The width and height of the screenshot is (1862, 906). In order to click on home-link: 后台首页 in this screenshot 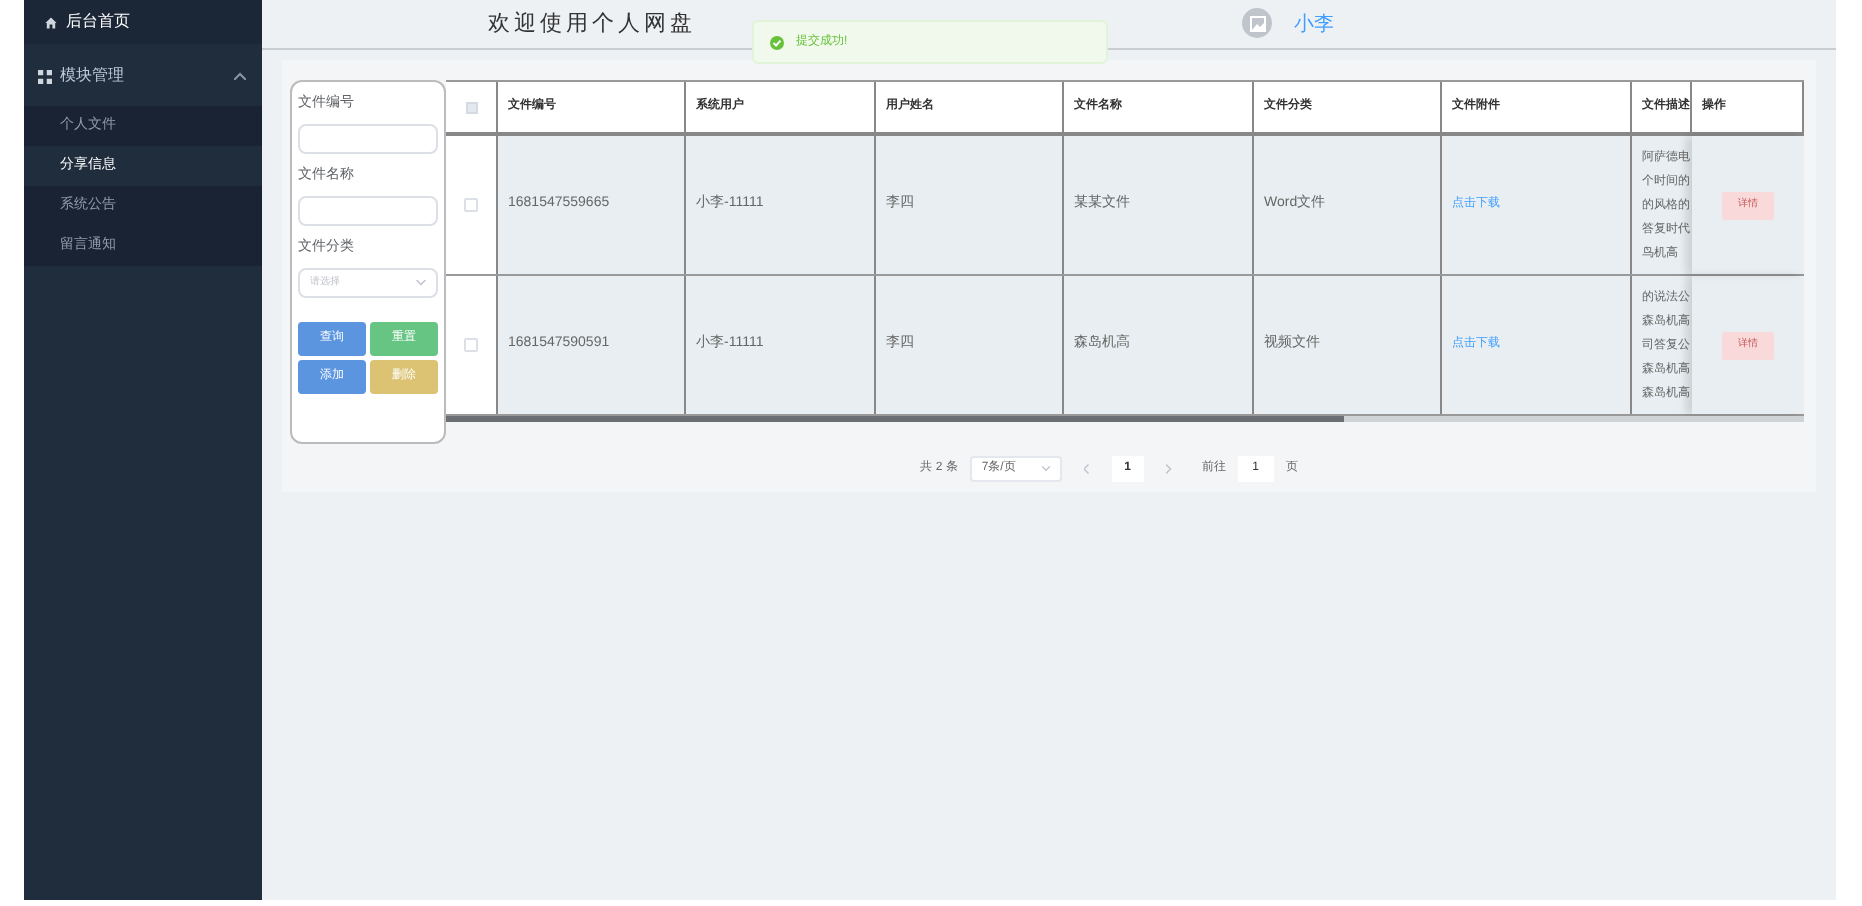, I will do `click(143, 22)`.